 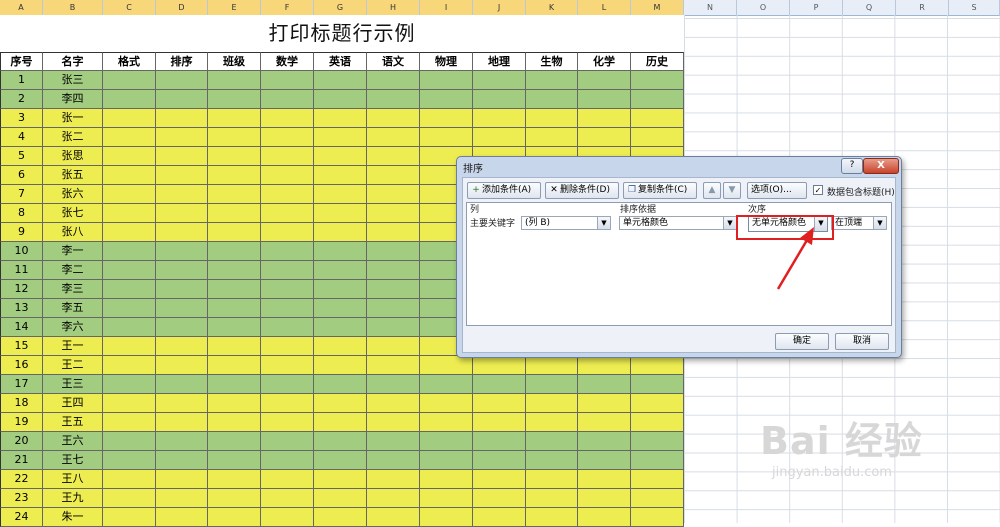 What do you see at coordinates (710, 7) in the screenshot?
I see `column-header-n: N` at bounding box center [710, 7].